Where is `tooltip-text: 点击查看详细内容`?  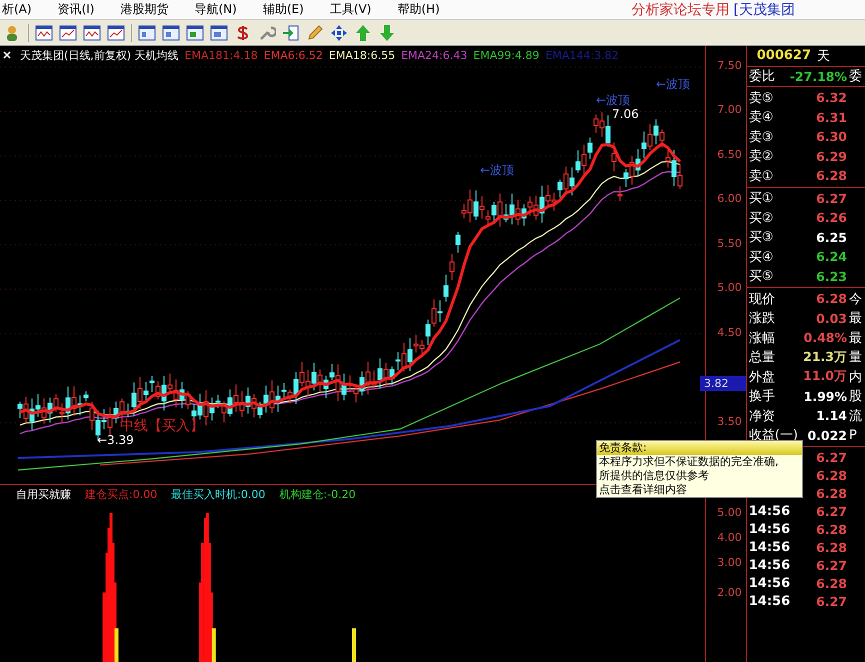
tooltip-text: 点击查看详细内容 is located at coordinates (643, 490).